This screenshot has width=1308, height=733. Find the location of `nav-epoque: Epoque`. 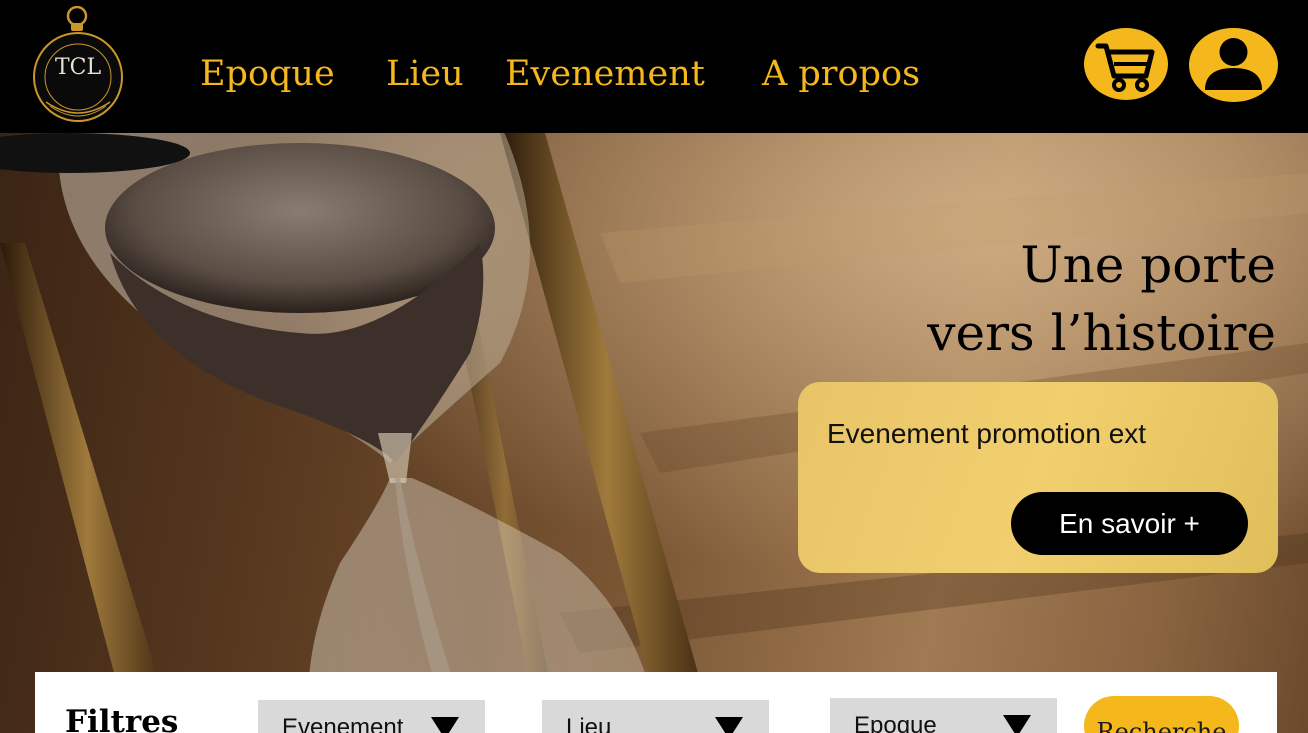

nav-epoque: Epoque is located at coordinates (267, 74).